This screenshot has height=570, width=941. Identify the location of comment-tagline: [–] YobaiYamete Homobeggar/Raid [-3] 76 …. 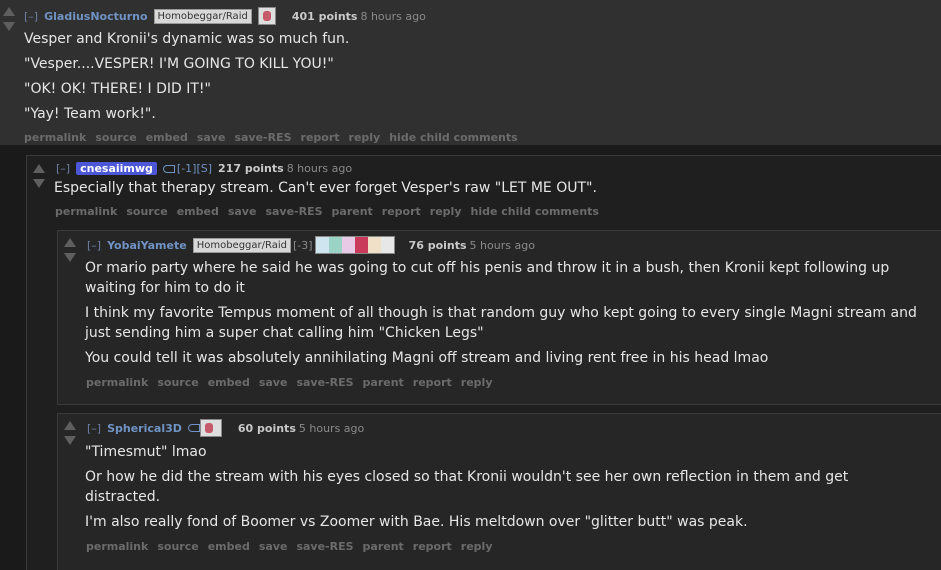
(311, 245).